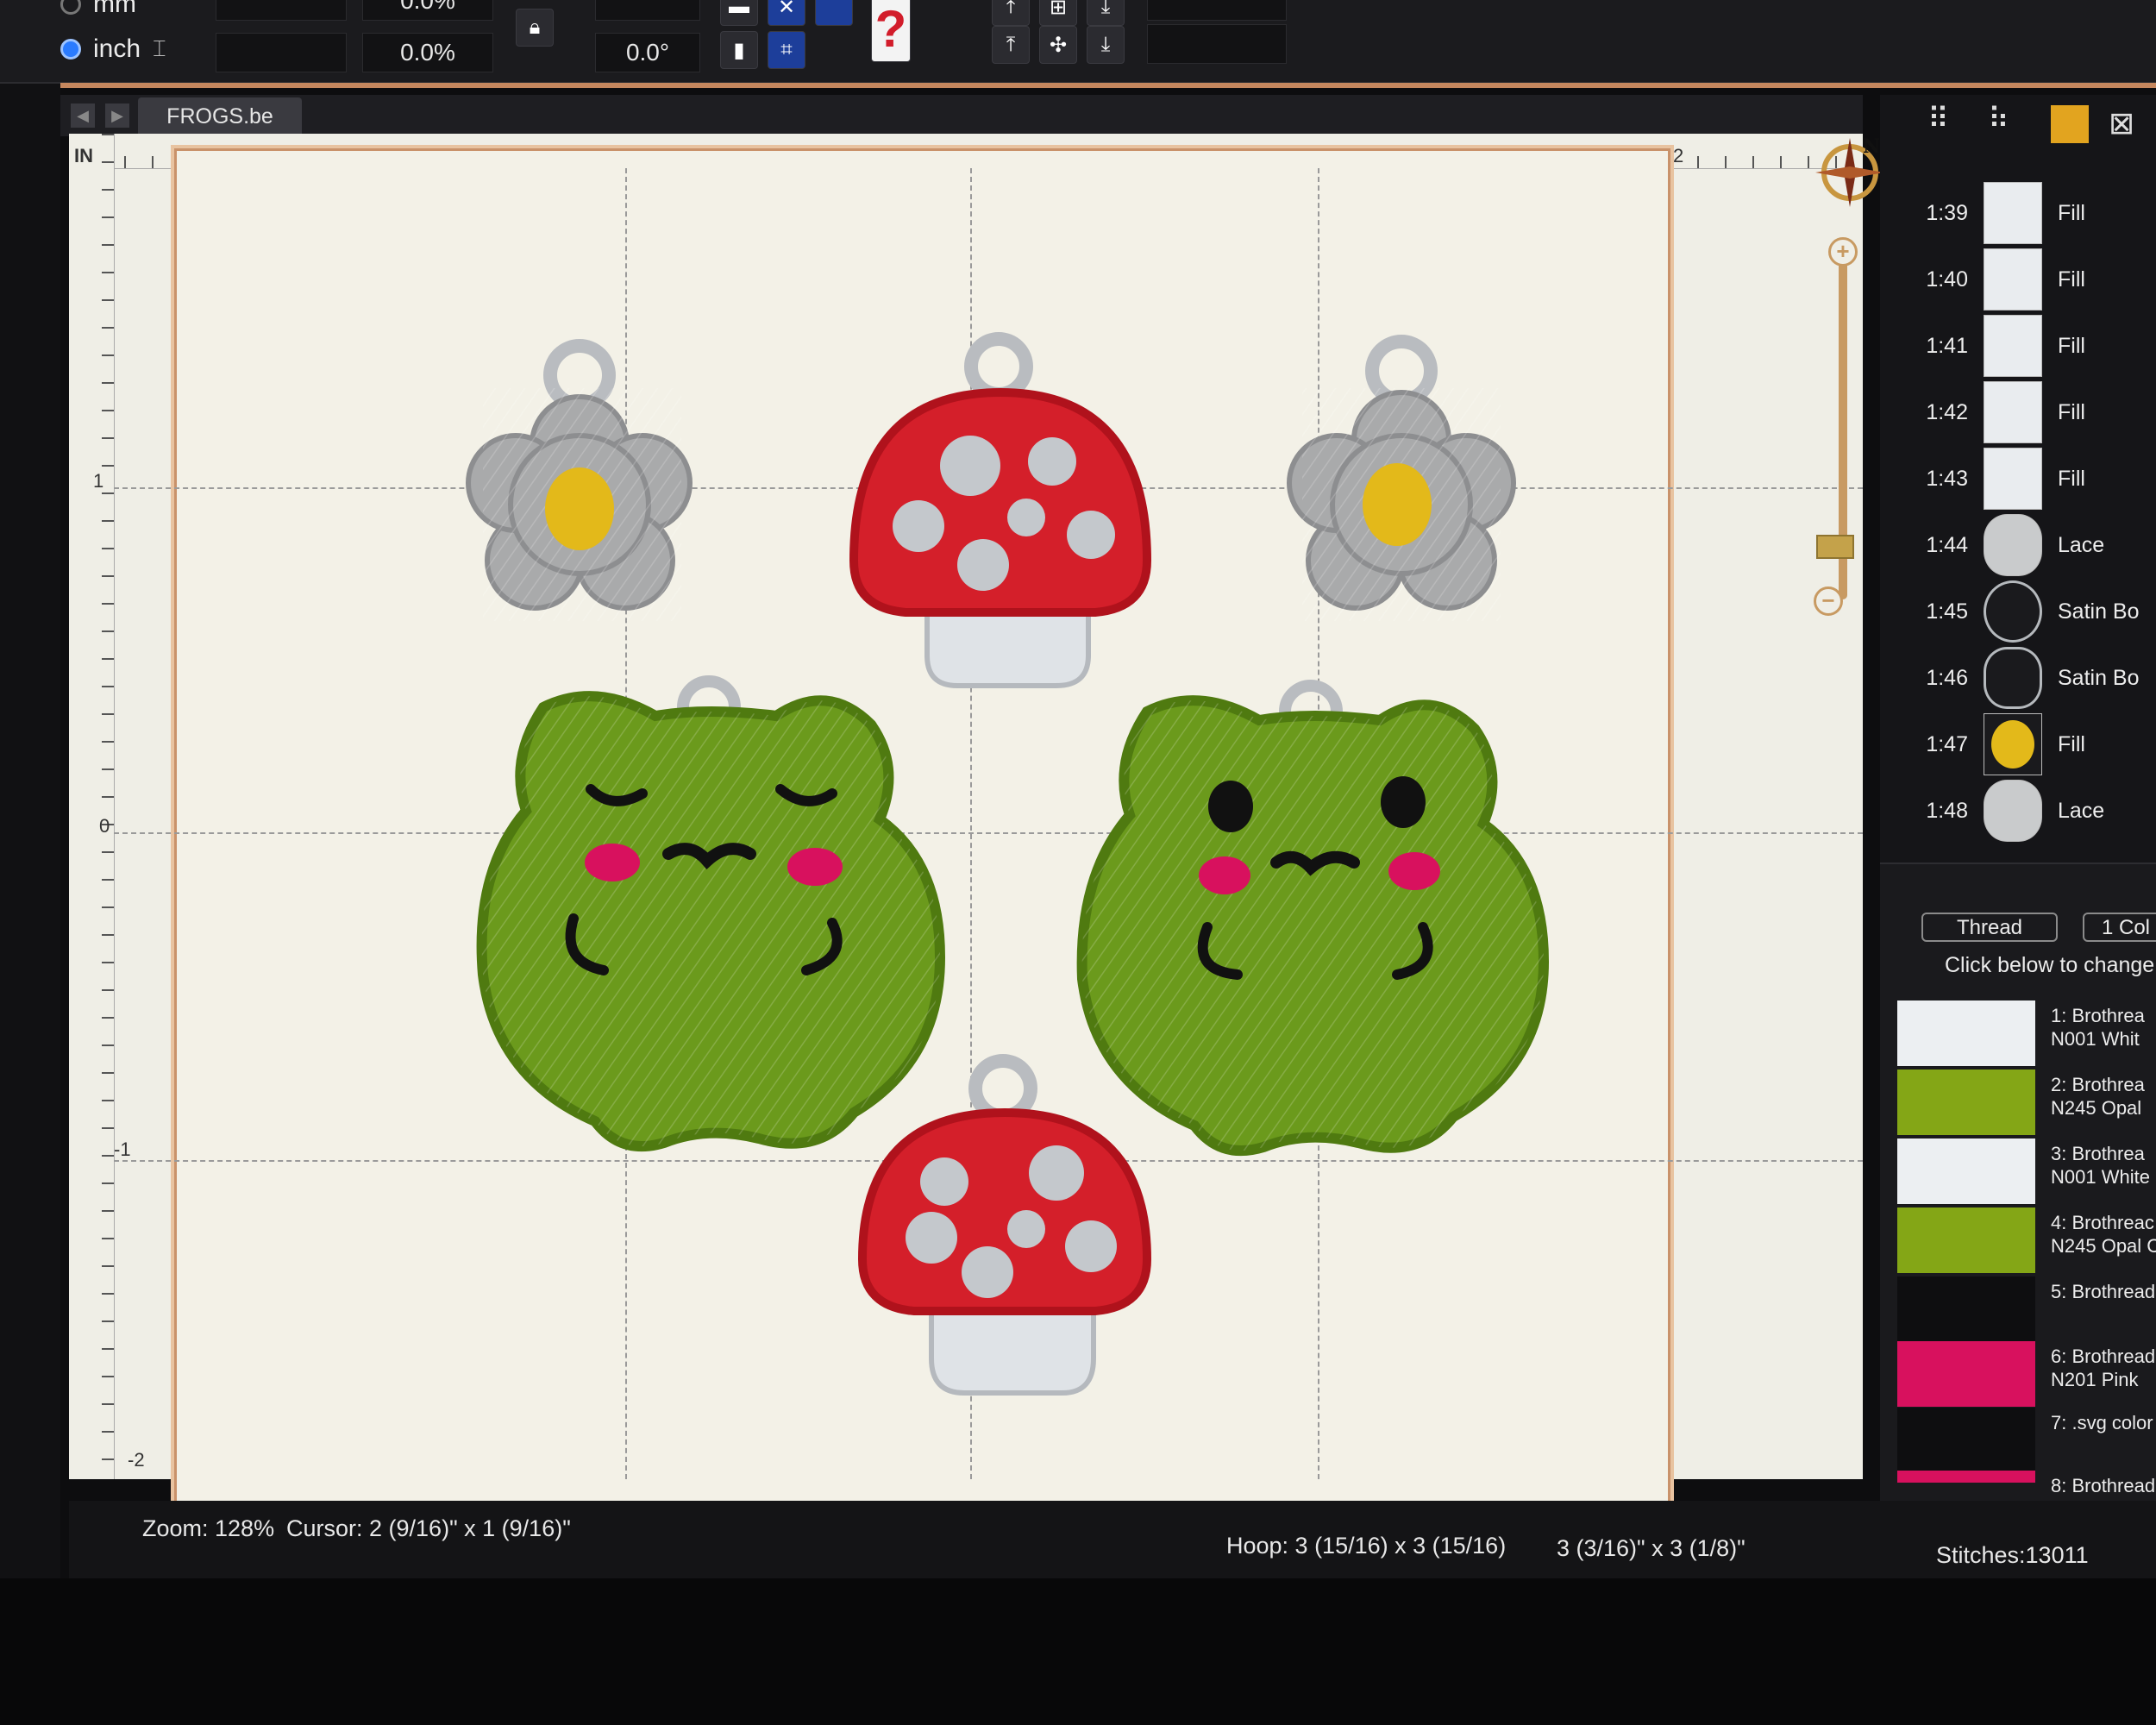  What do you see at coordinates (1989, 928) in the screenshot?
I see `tab-thread: Thread` at bounding box center [1989, 928].